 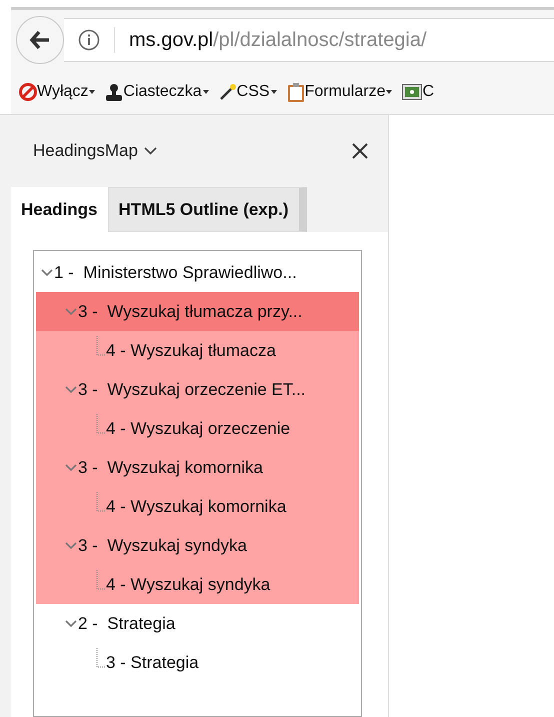 I want to click on tree-row: 4 - Wyszukaj komornika, so click(x=197, y=506).